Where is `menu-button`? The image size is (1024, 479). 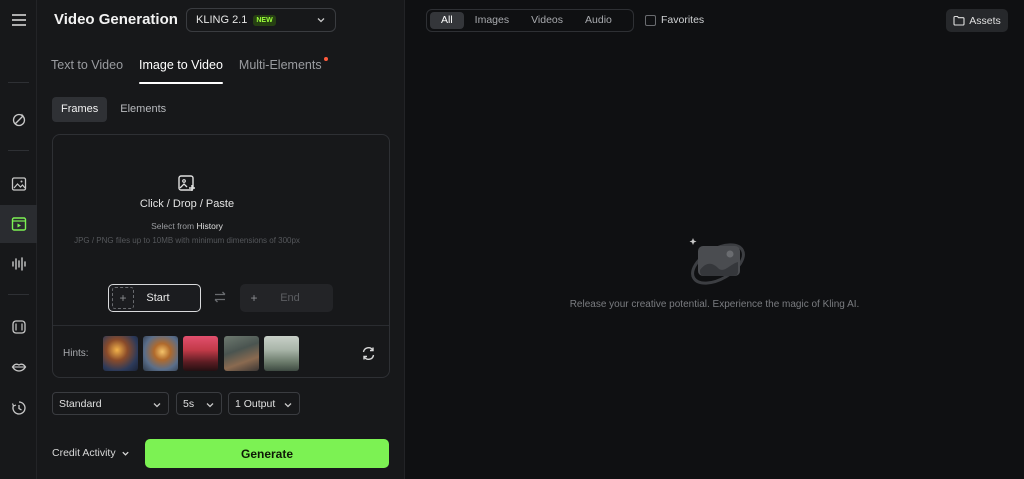 menu-button is located at coordinates (18, 20).